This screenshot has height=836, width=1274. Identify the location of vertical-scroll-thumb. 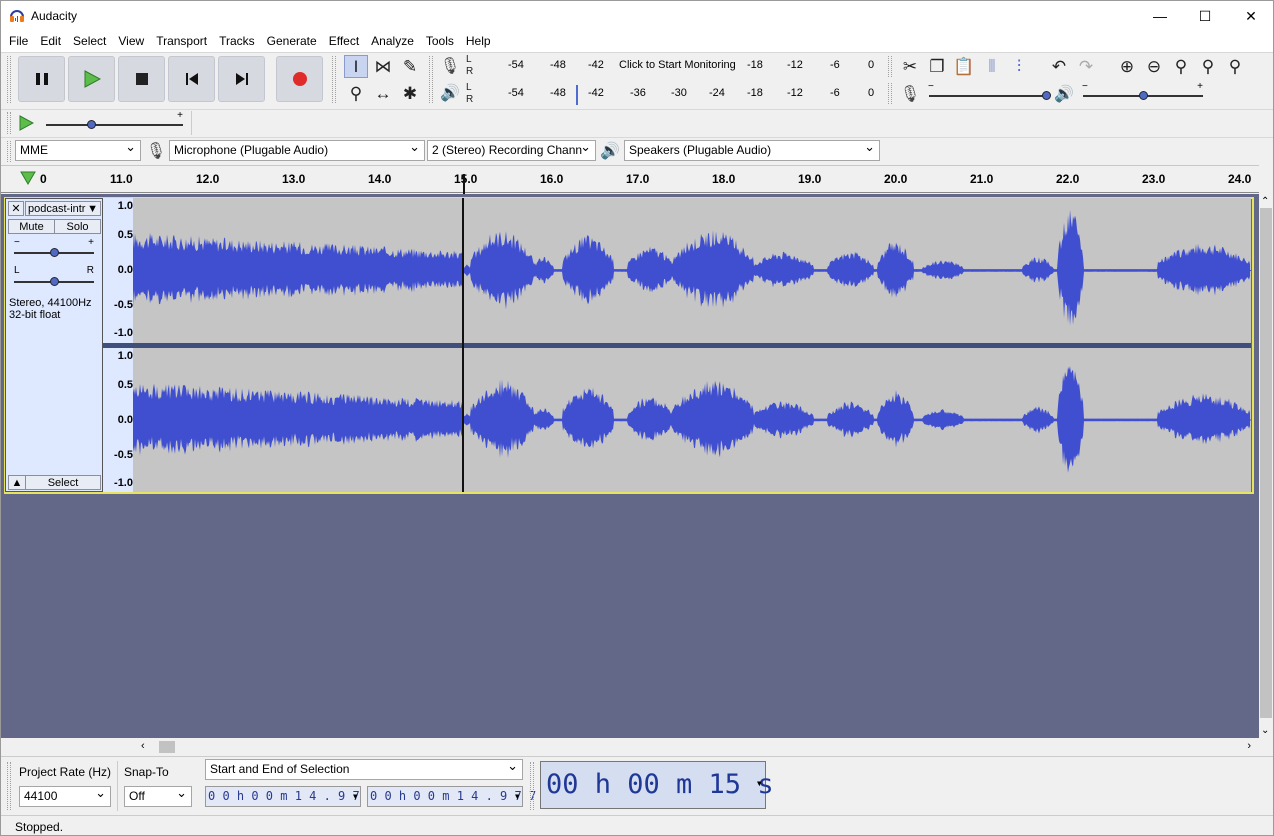
(1266, 463).